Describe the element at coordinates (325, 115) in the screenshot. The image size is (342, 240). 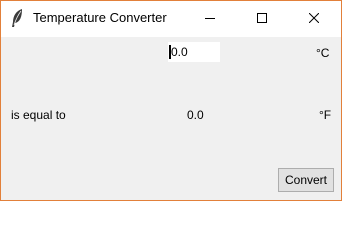
I see `fahrenheit-unit-label: °F` at that location.